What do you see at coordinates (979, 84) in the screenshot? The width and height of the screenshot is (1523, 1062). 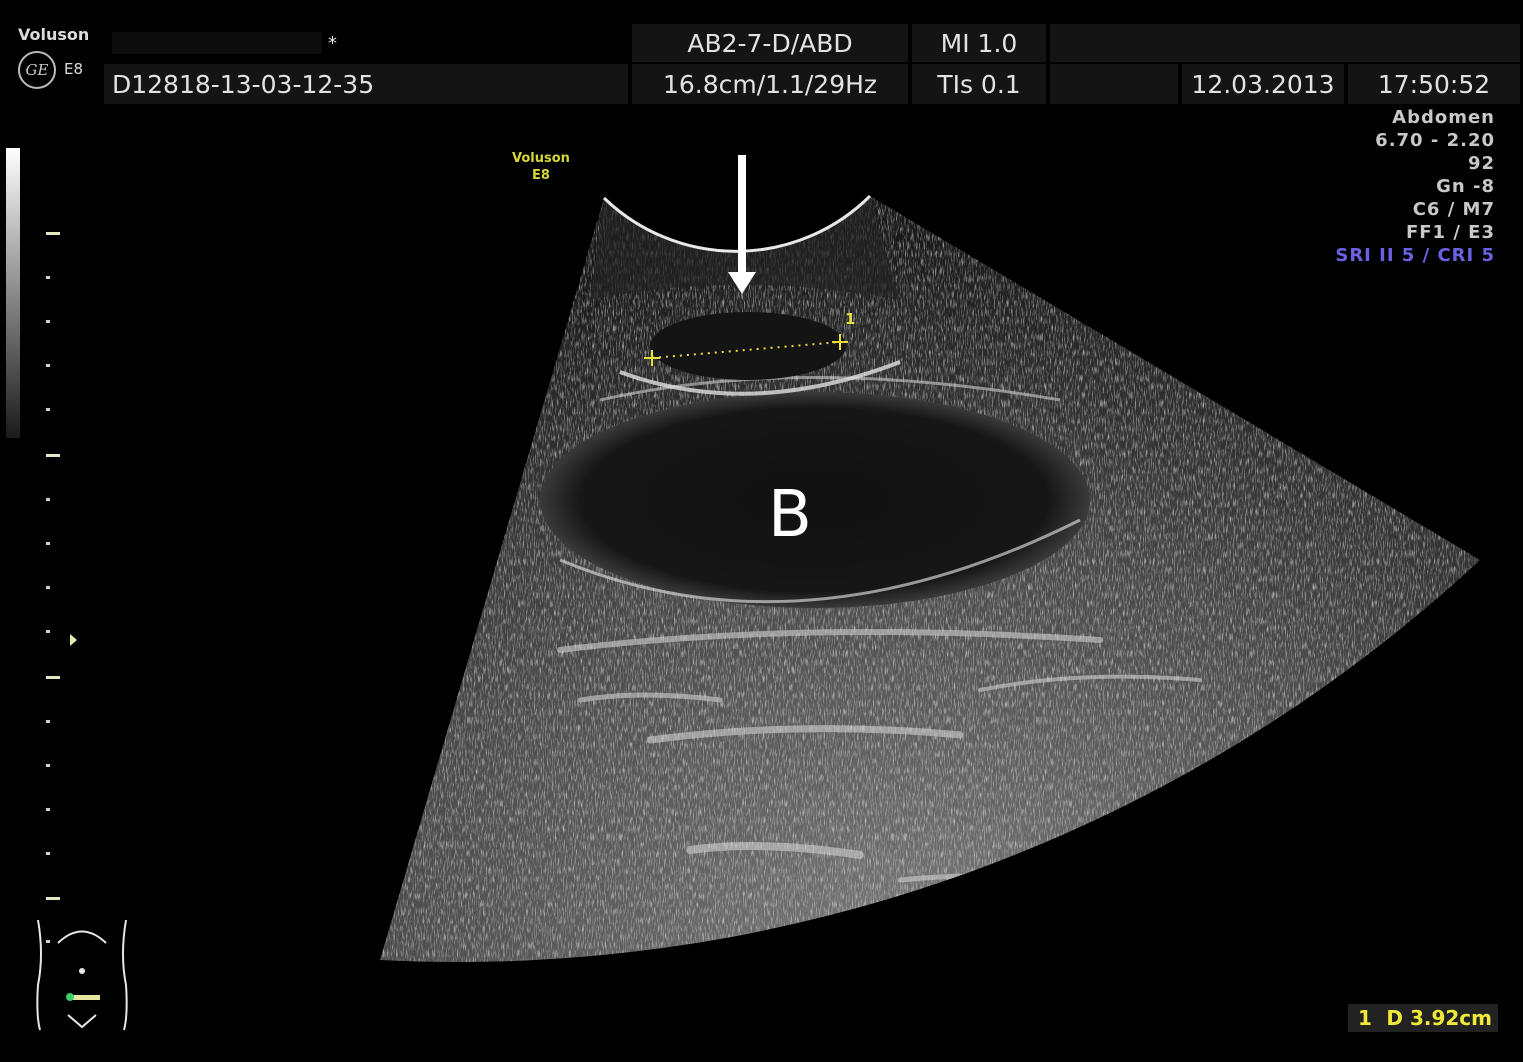 I see `thermal-index: TIs 0.1` at bounding box center [979, 84].